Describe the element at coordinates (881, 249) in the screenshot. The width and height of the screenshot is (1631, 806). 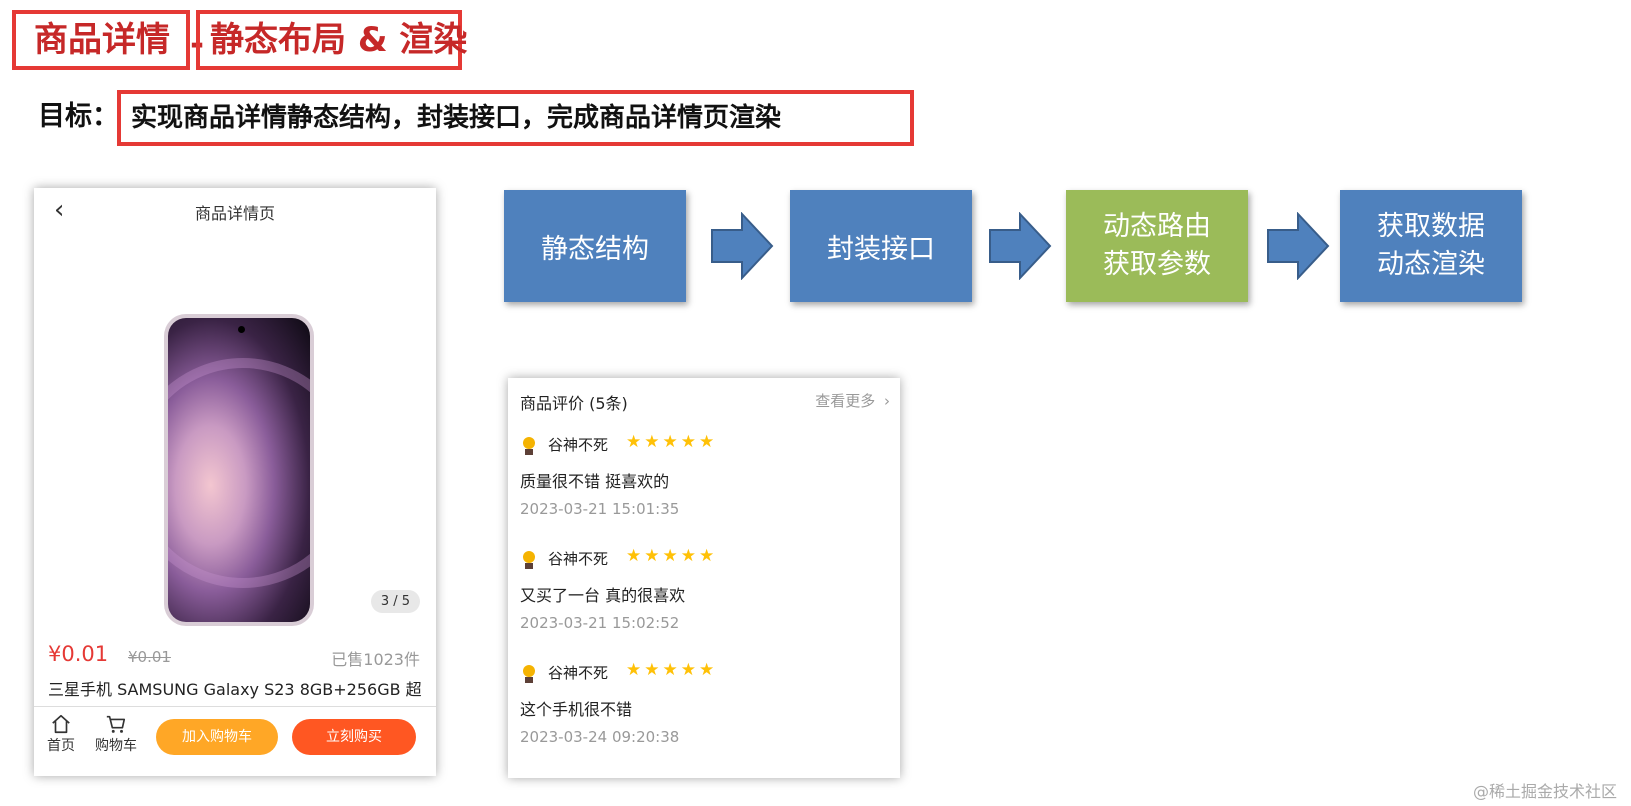
I see `flow-step-2-text: 封装接口` at that location.